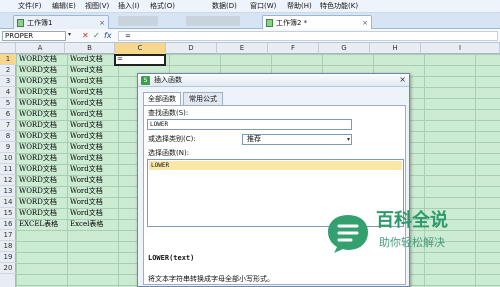 The height and width of the screenshot is (287, 500). I want to click on cell-a11: WORD文档, so click(38, 169).